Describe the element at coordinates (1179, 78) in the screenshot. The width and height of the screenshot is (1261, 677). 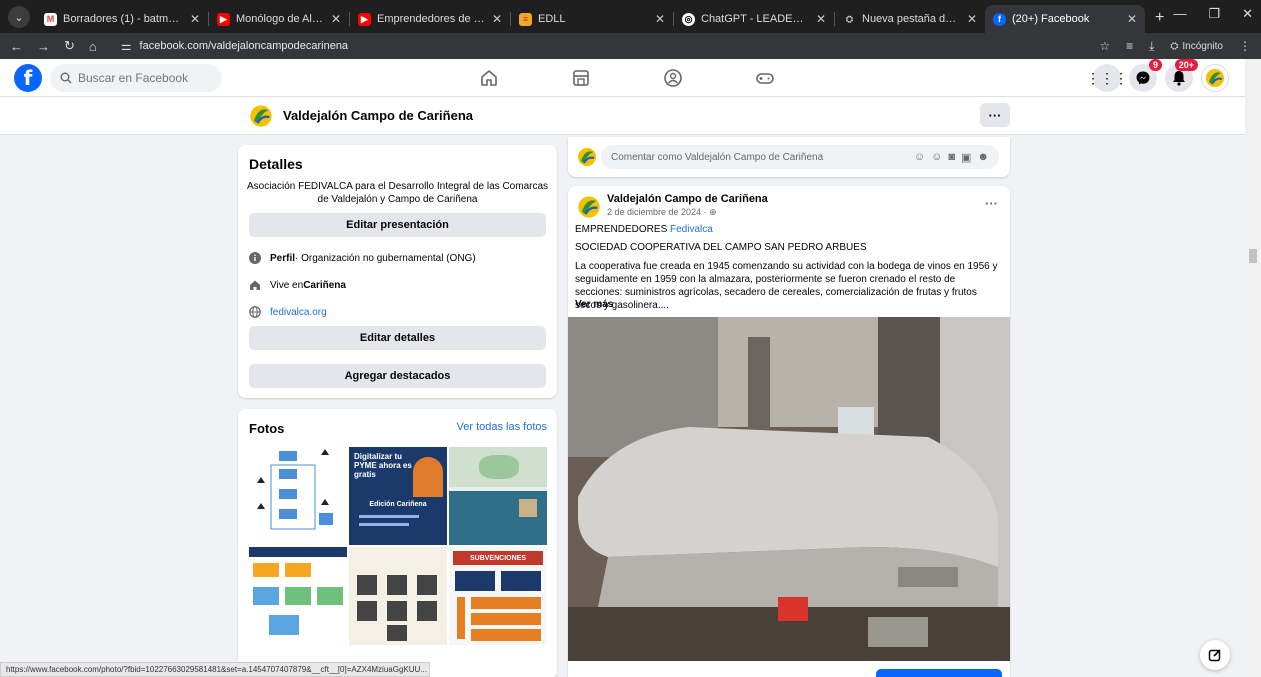
I see `bell-icon` at that location.